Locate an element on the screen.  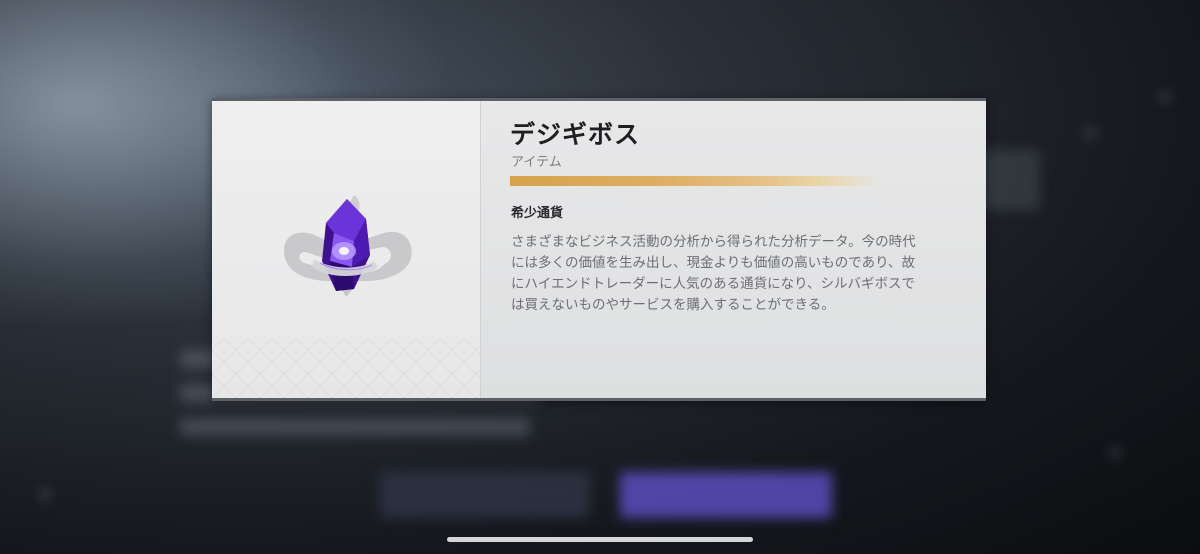
diamond-pattern is located at coordinates (346, 368).